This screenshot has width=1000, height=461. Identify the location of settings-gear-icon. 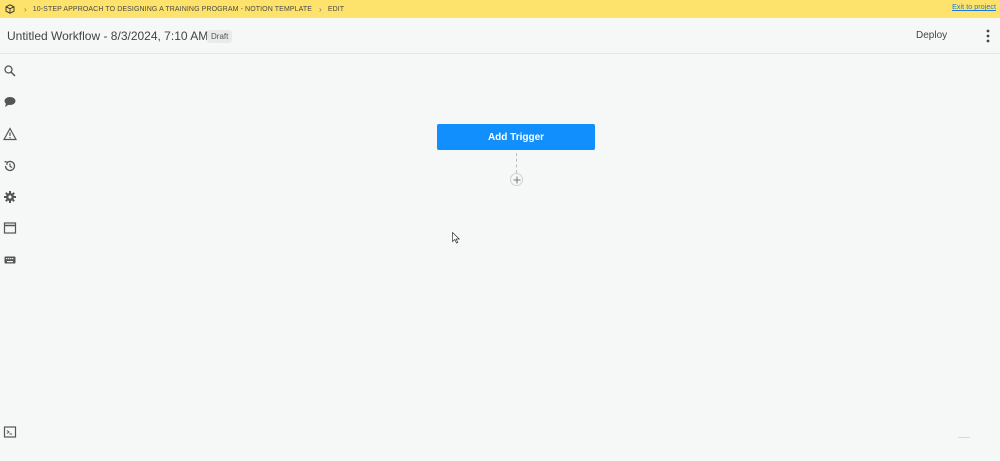
(10, 197).